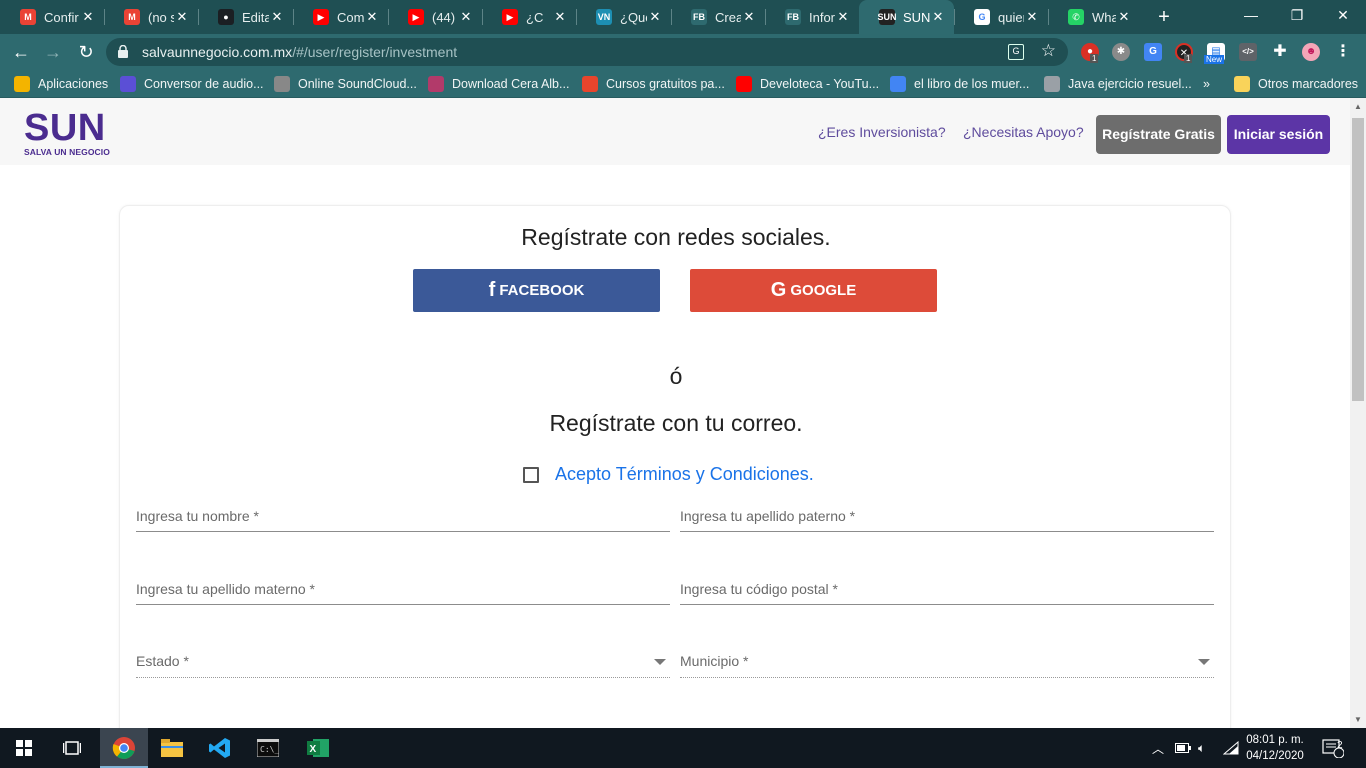 This screenshot has width=1366, height=768. What do you see at coordinates (67, 133) in the screenshot?
I see `sun-logo: SUN SALVA UN NEGOCIO` at bounding box center [67, 133].